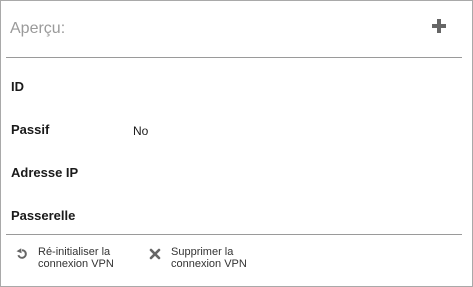  Describe the element at coordinates (17, 86) in the screenshot. I see `field-label: ID` at that location.